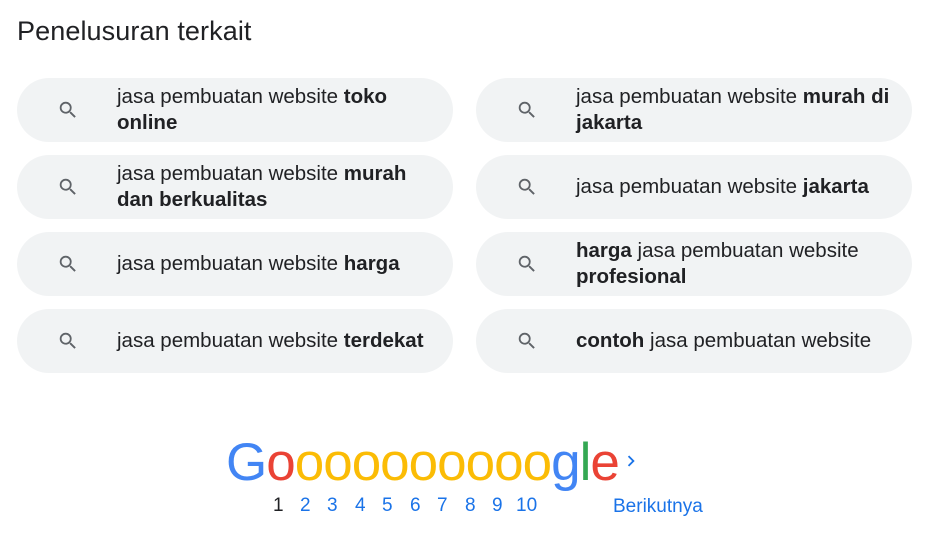 The height and width of the screenshot is (541, 939). I want to click on related-search-text: jasa pembuatan website harga, so click(275, 264).